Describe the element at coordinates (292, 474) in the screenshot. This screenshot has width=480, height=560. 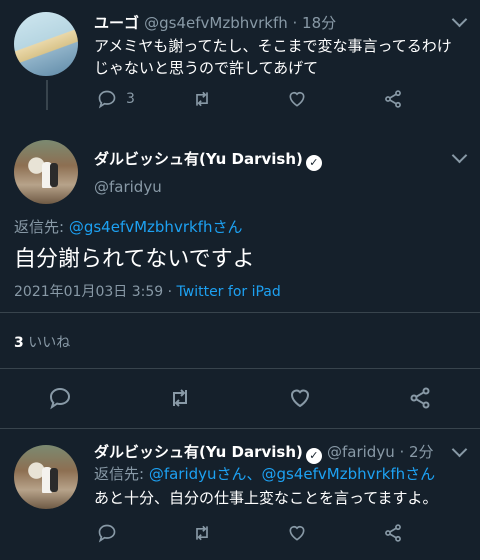
I see `reply-mention-link: @faridyuさん、@gs4efvMzbhvrkfhさん` at that location.